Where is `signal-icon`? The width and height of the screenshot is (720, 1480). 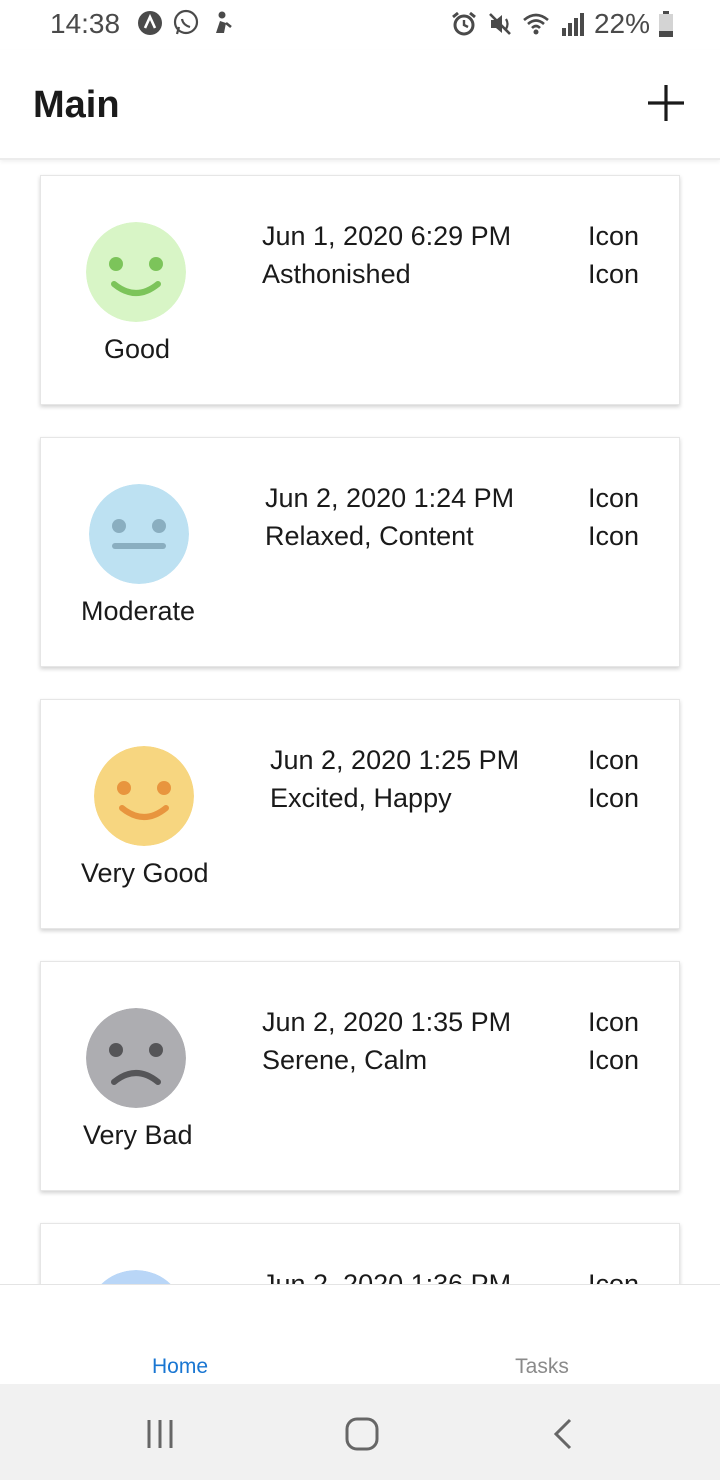
signal-icon is located at coordinates (572, 24).